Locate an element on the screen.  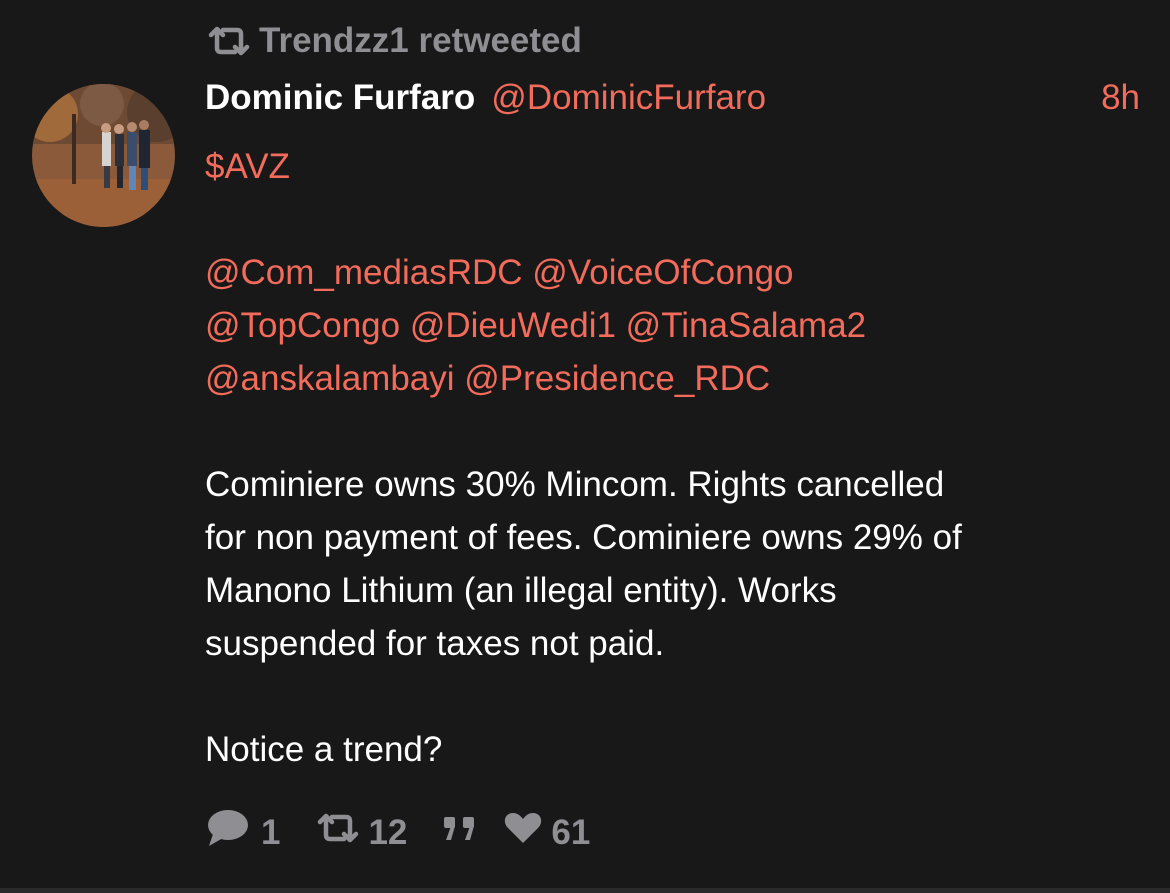
retweeted-by-label: Trendzz1 retweeted is located at coordinates (420, 41).